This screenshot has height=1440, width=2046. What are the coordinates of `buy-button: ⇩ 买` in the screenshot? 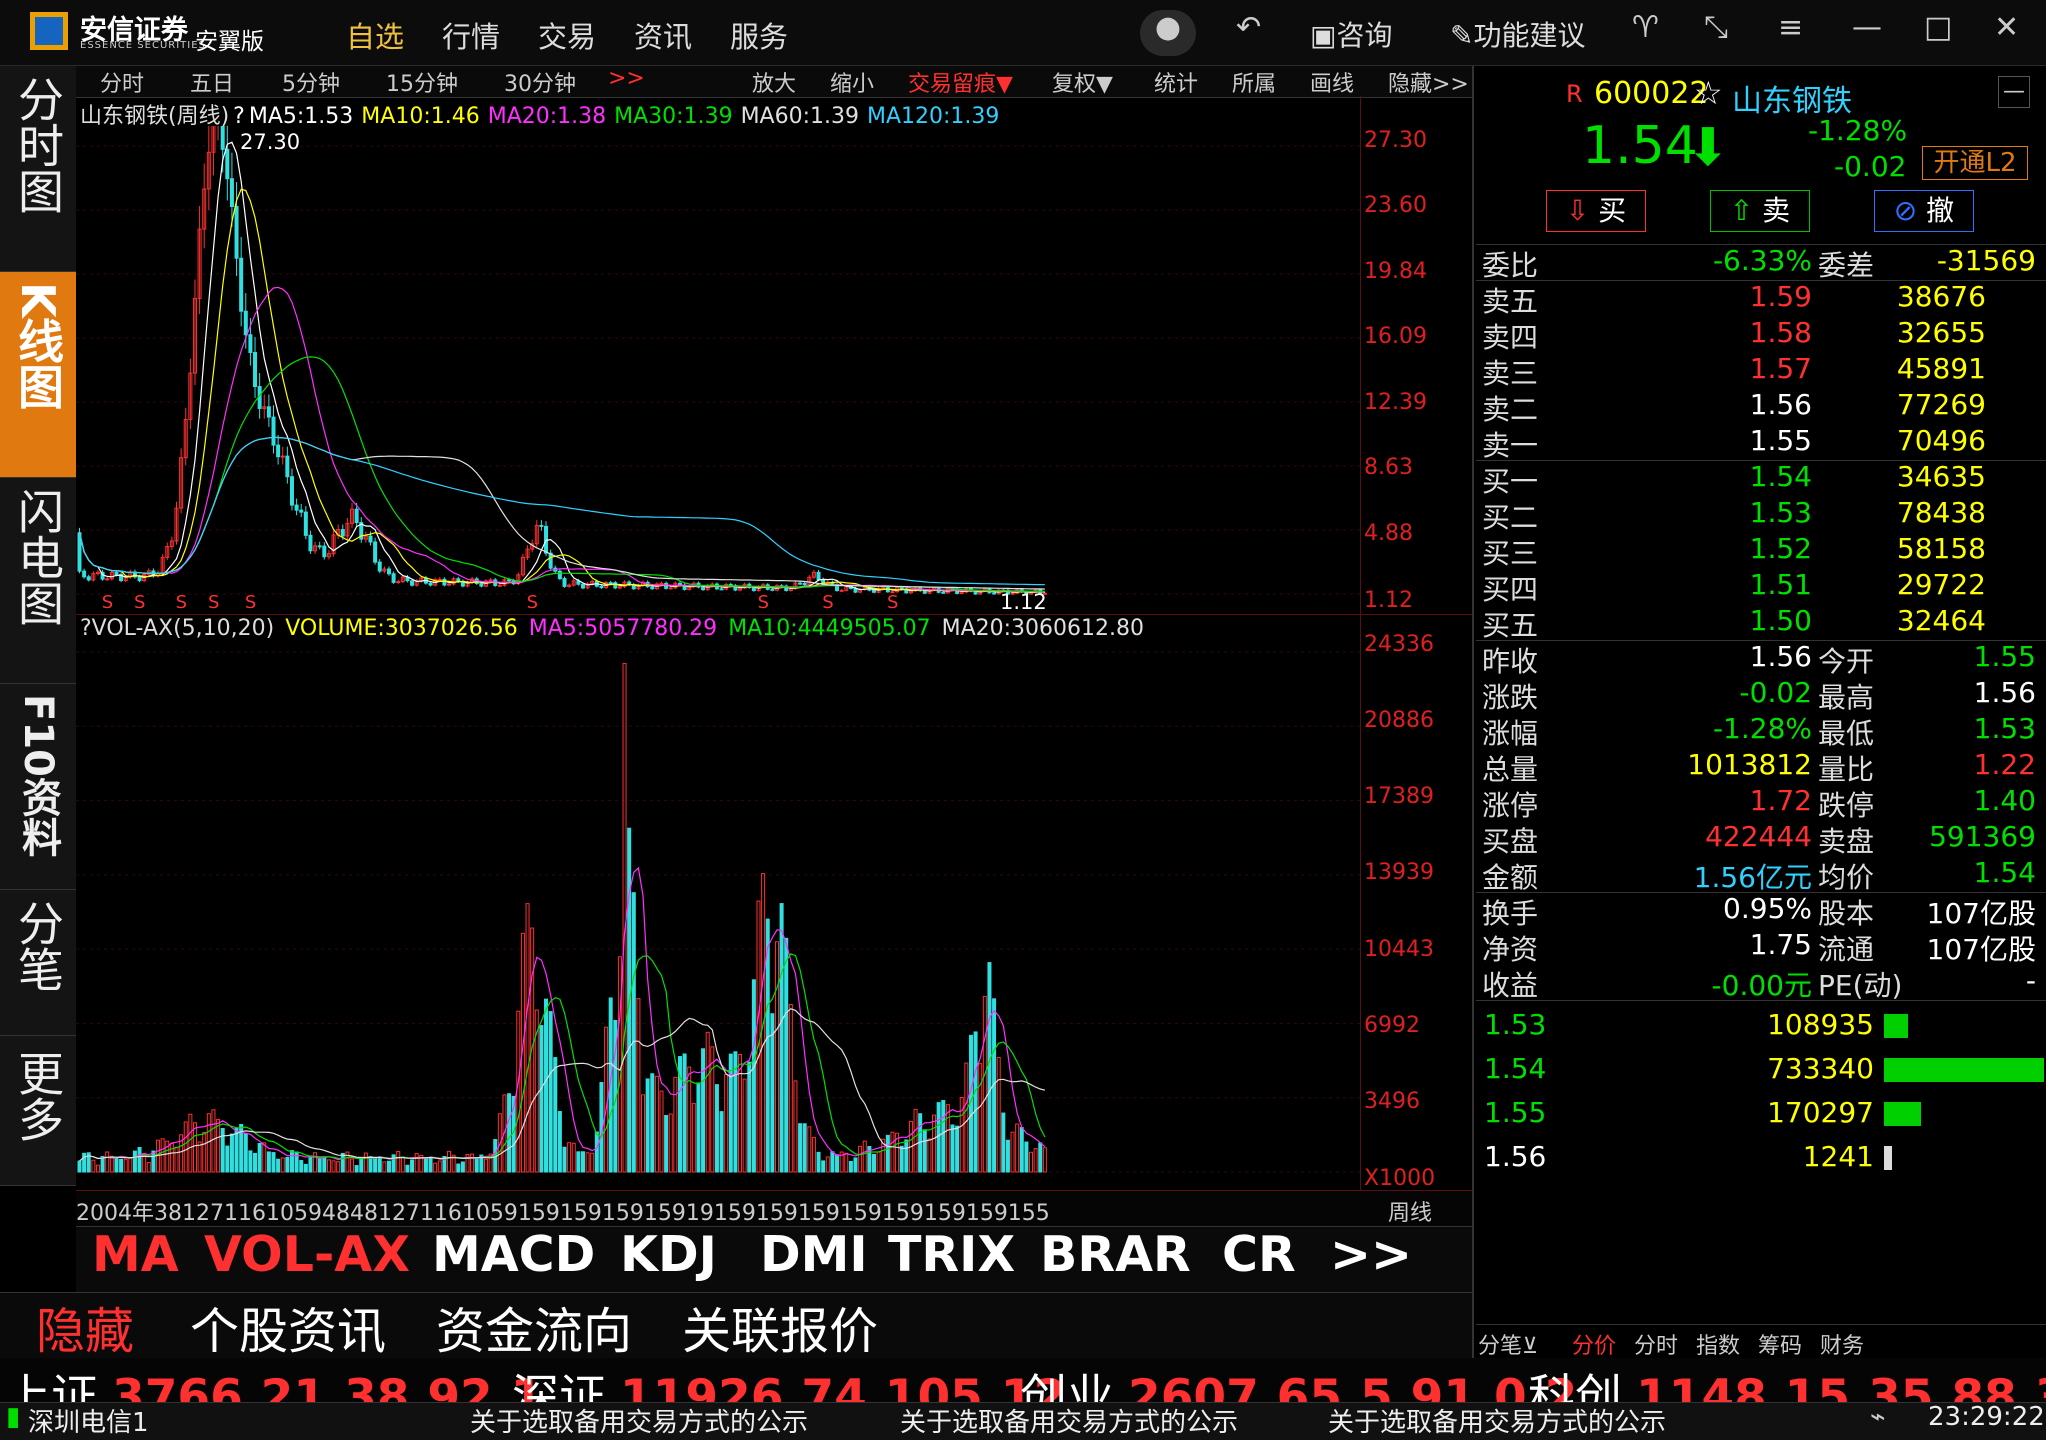 It's located at (1596, 211).